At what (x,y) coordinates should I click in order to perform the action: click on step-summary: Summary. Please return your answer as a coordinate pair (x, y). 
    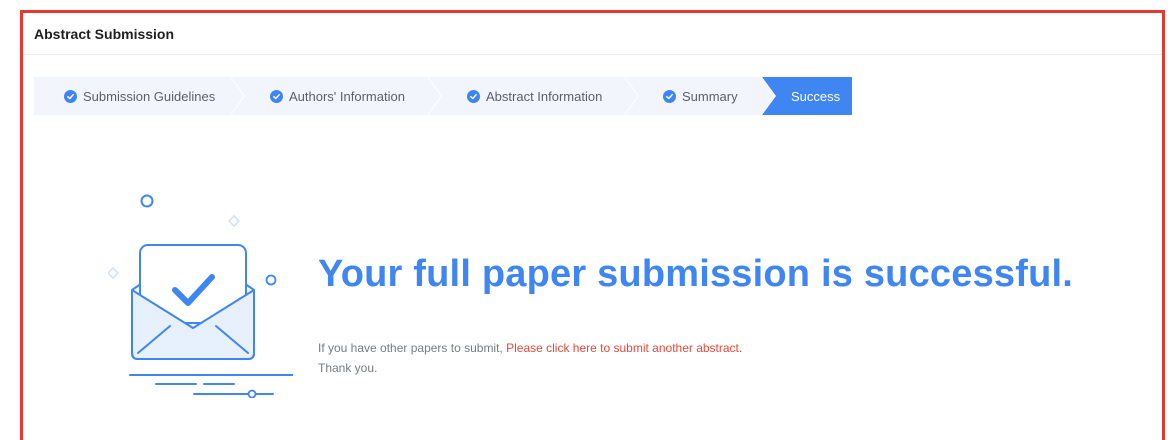
    Looking at the image, I should click on (700, 96).